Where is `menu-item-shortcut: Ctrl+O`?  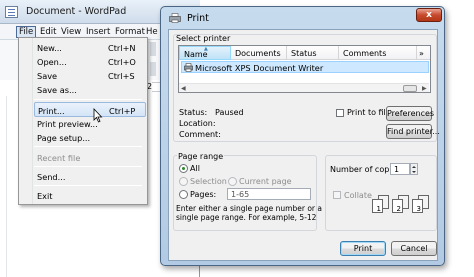
menu-item-shortcut: Ctrl+O is located at coordinates (122, 62).